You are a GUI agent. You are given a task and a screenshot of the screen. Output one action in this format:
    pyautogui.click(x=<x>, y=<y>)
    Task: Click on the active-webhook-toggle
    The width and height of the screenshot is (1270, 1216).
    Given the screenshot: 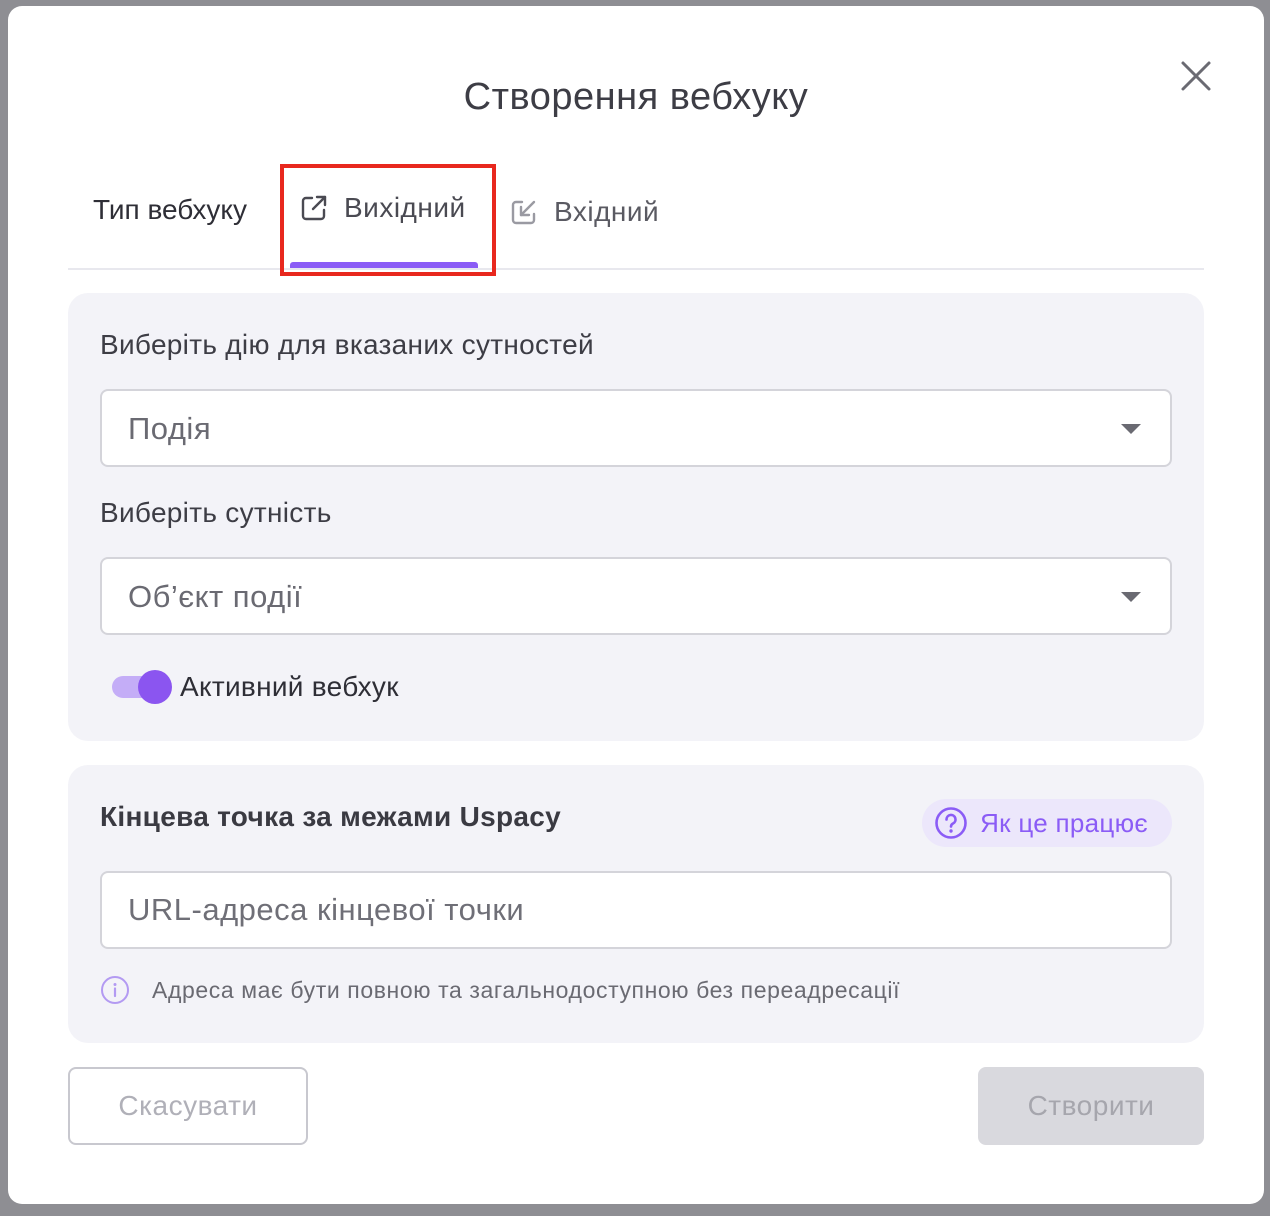 What is the action you would take?
    pyautogui.click(x=143, y=686)
    